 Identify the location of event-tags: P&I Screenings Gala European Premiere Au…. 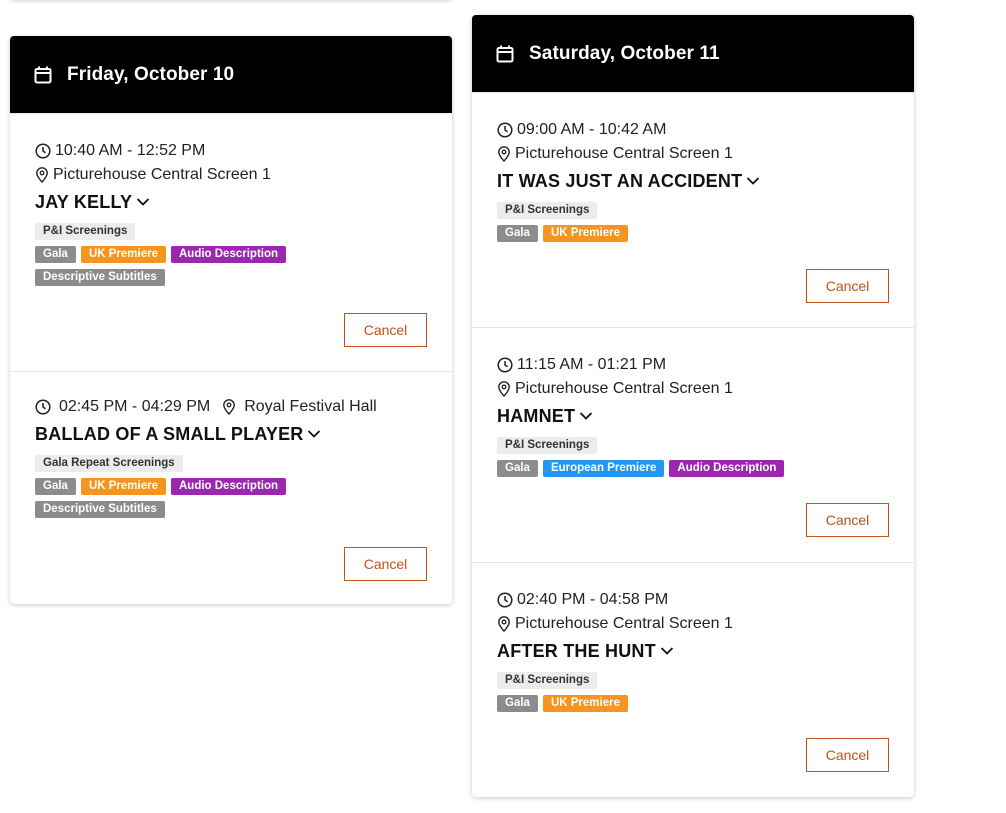
(693, 460).